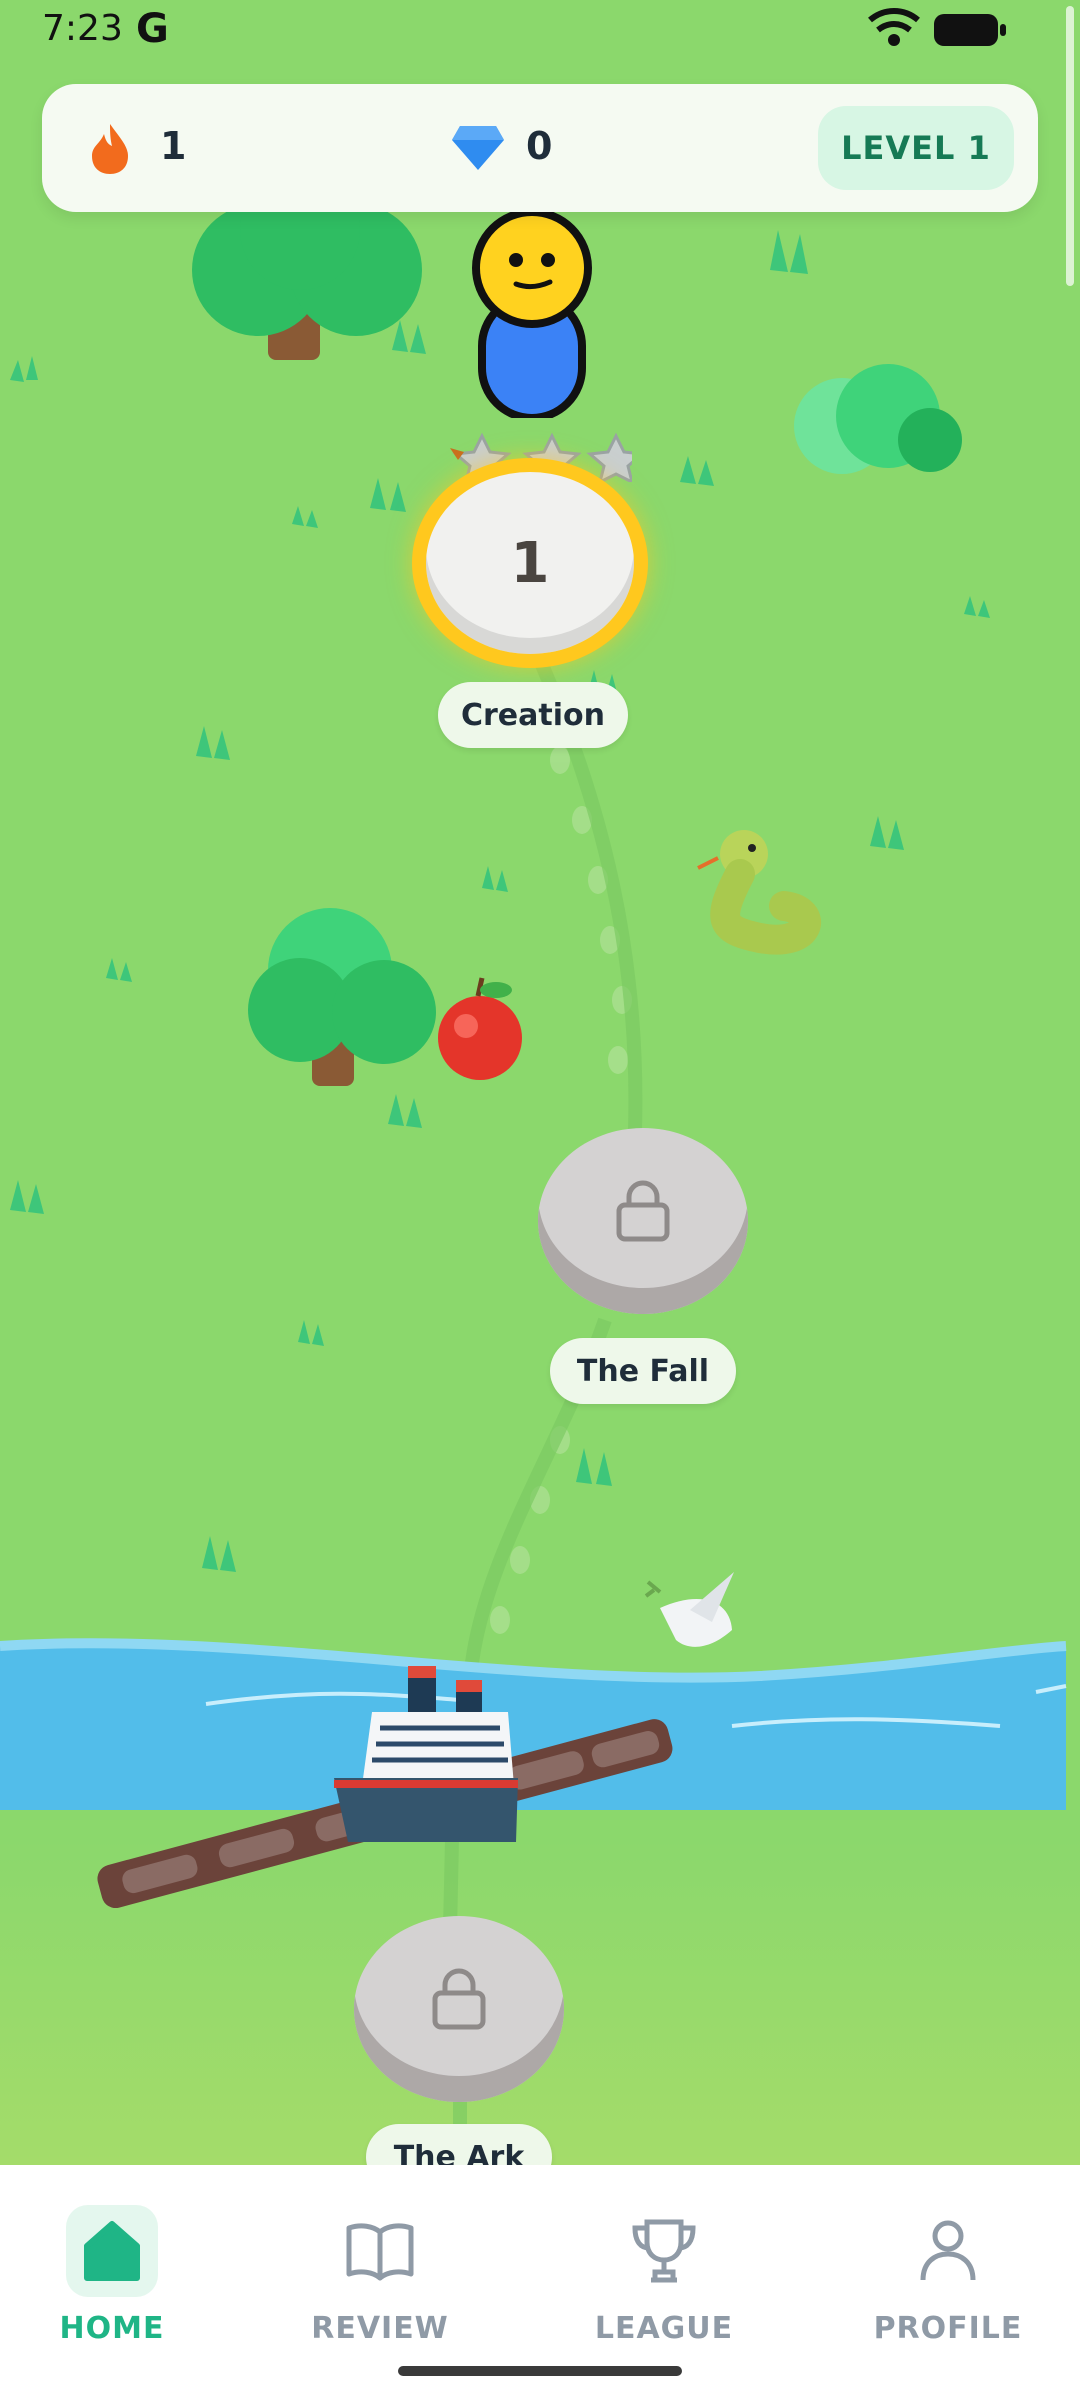  I want to click on book-icon-wrap, so click(380, 2251).